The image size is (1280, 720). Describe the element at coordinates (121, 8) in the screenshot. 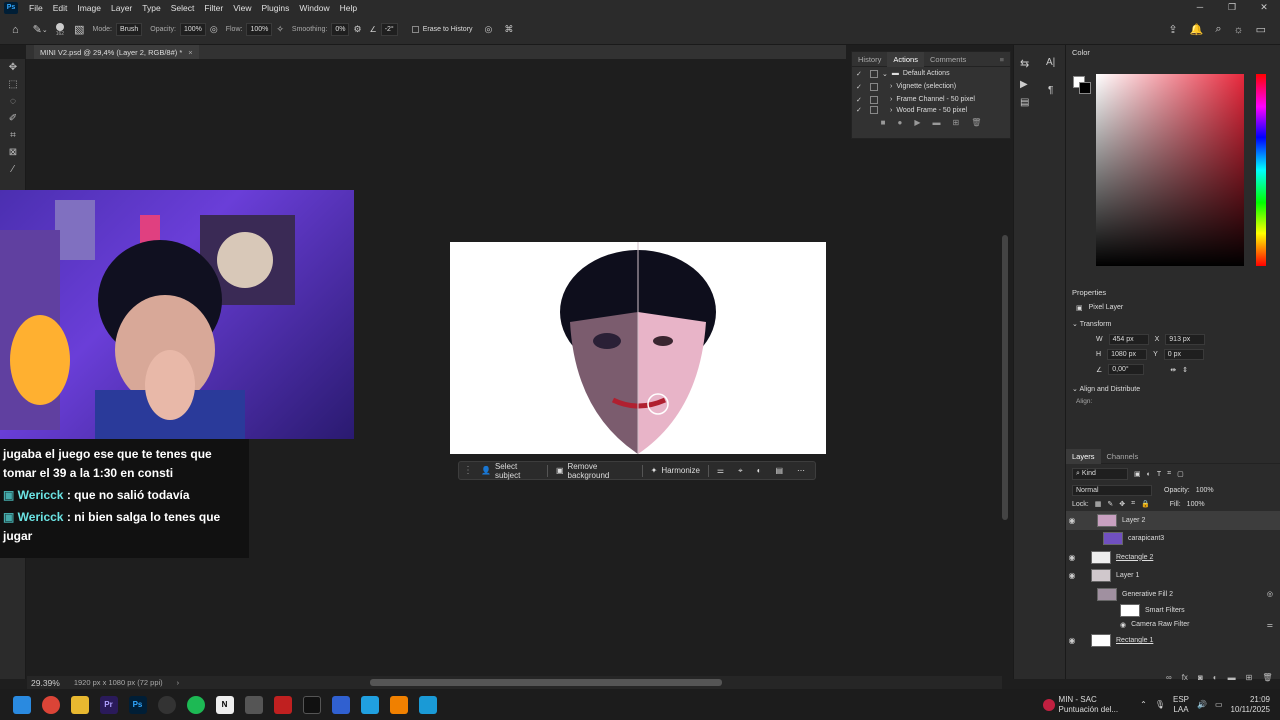

I see `menu-layer: Layer` at that location.